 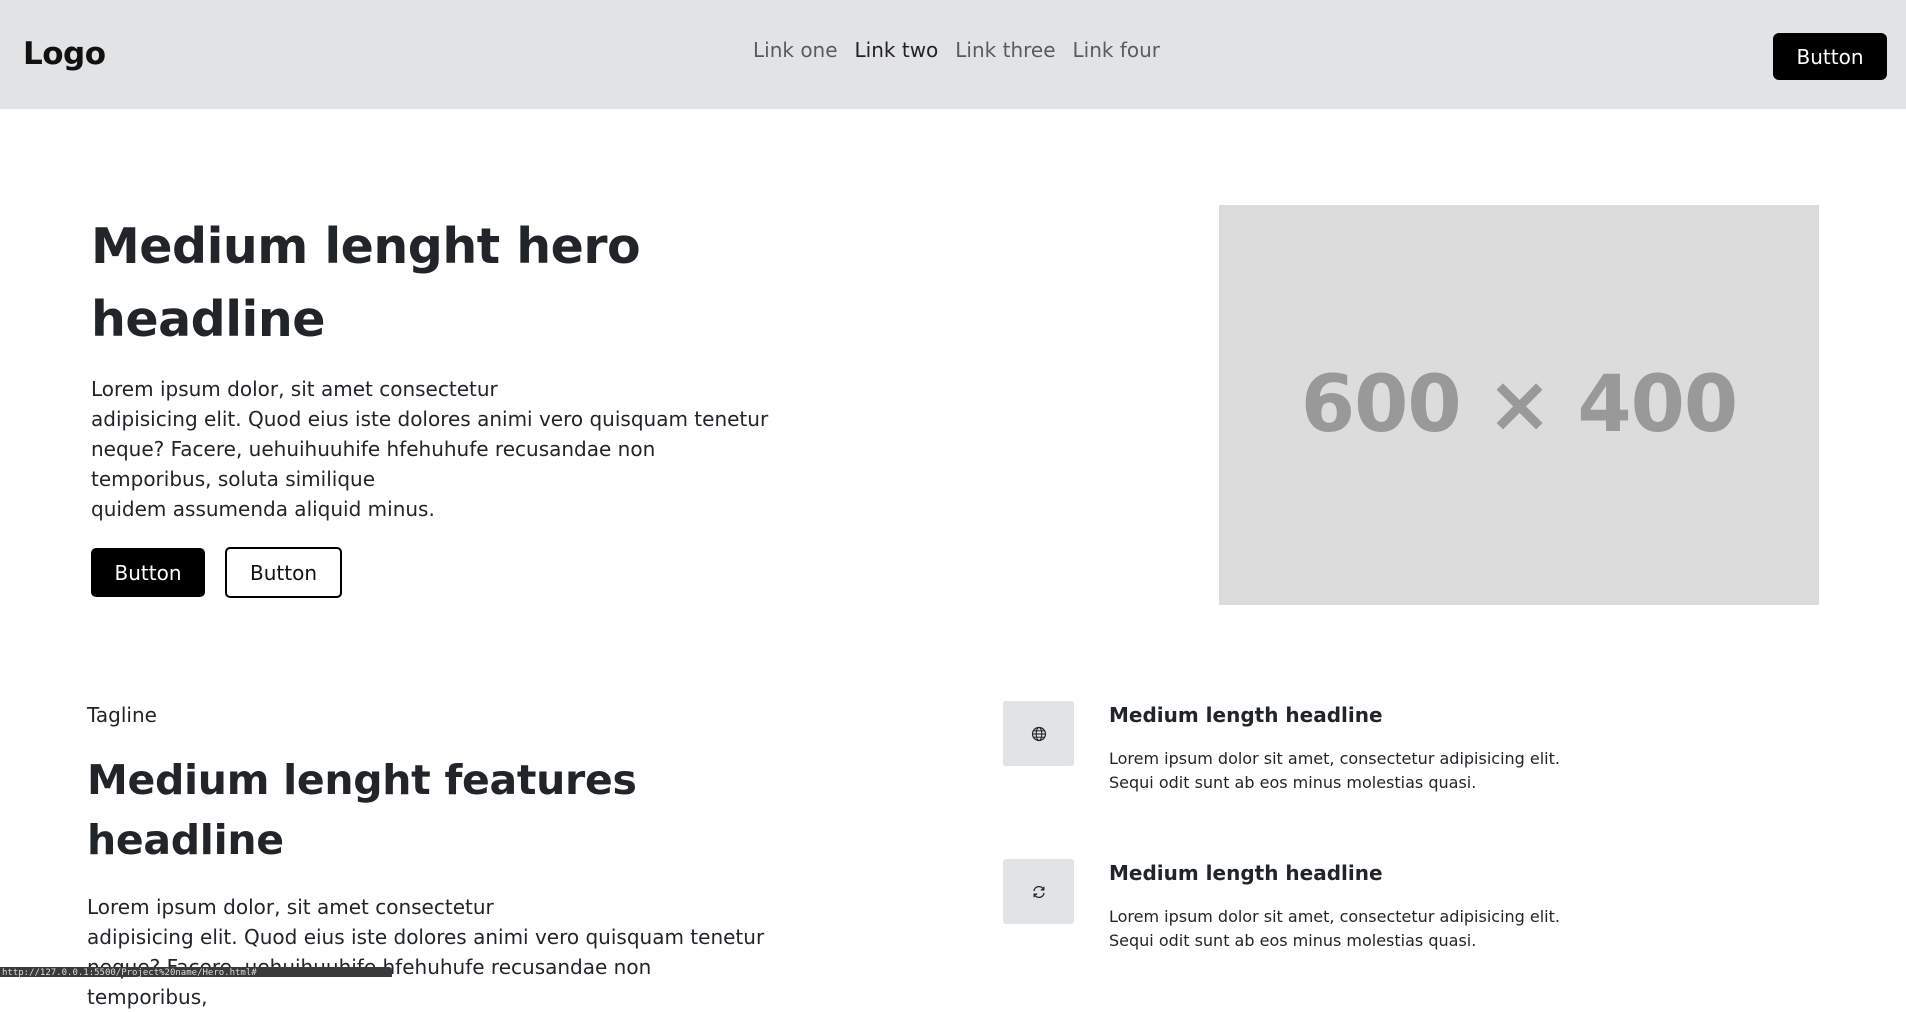 What do you see at coordinates (362, 810) in the screenshot?
I see `features-headline: Medium lenght features headline` at bounding box center [362, 810].